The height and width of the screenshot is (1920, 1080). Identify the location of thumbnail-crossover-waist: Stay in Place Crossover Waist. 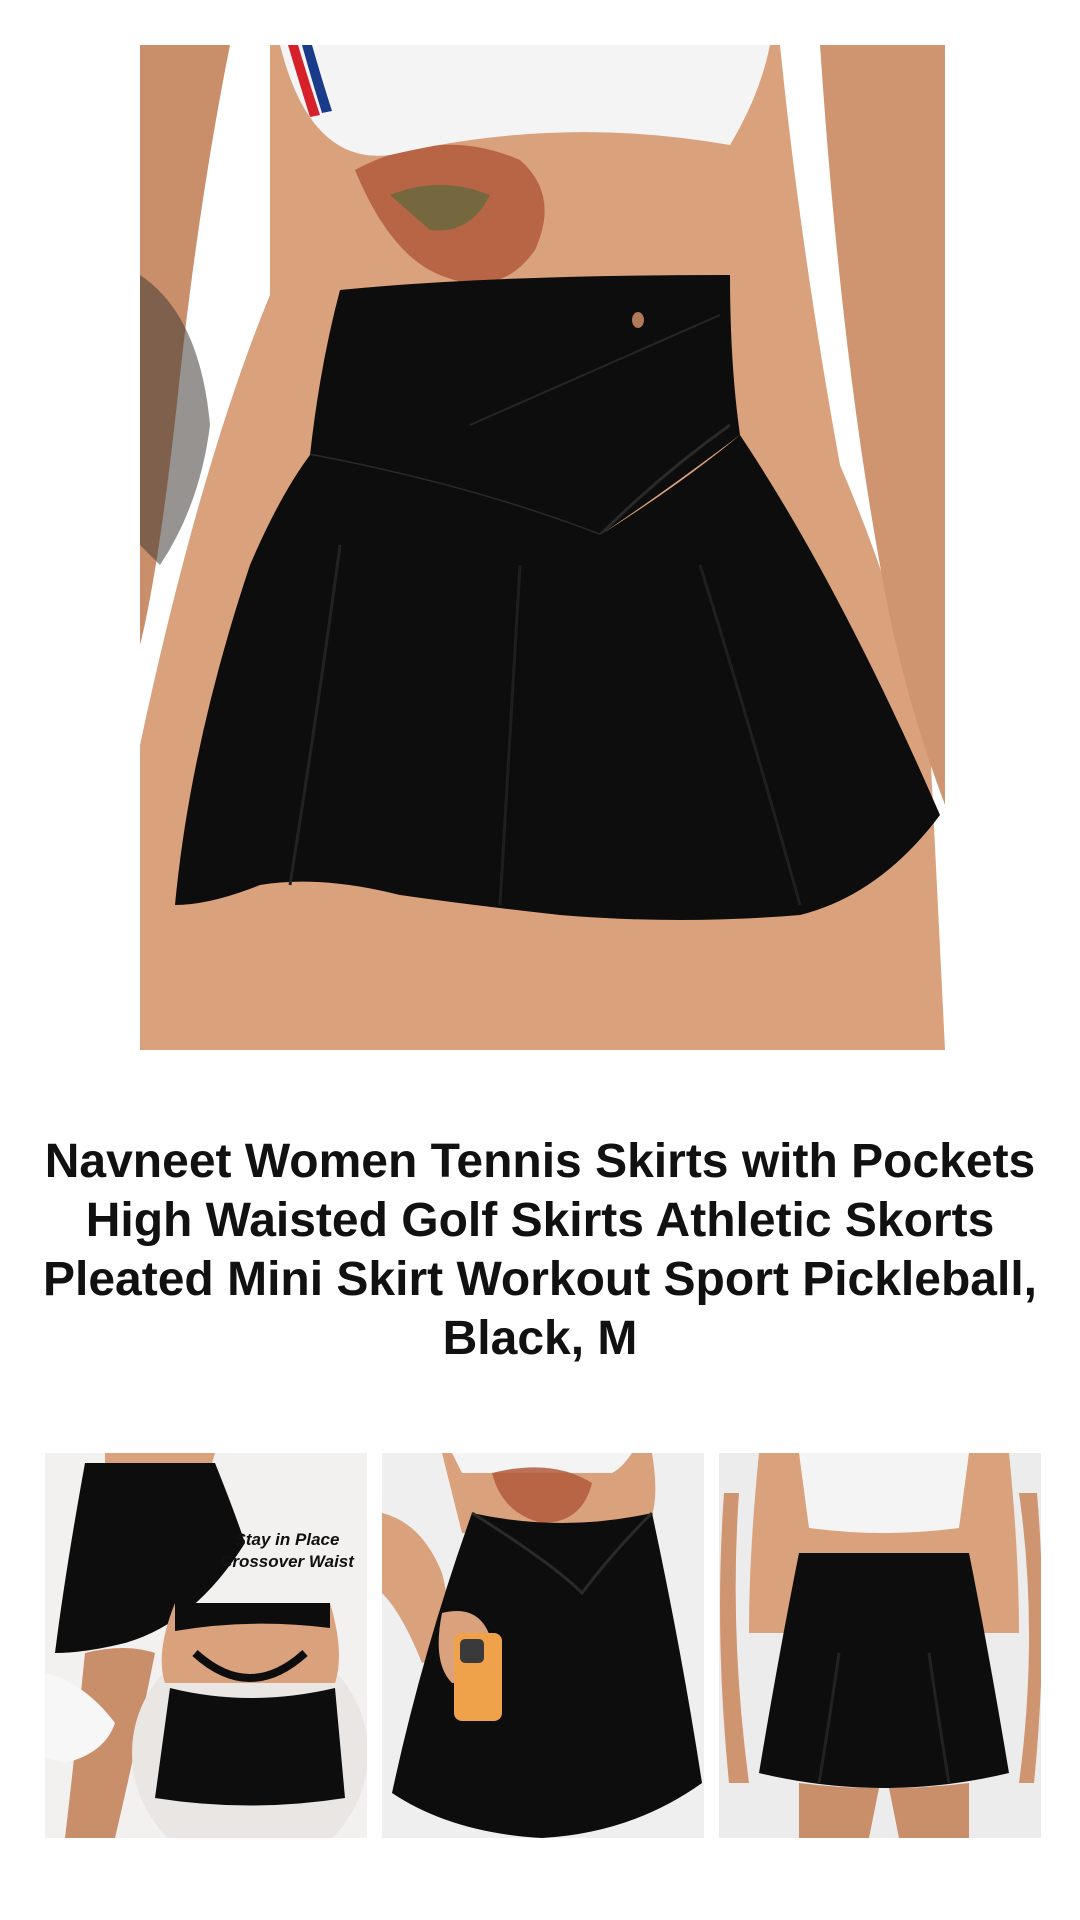
(206, 1645).